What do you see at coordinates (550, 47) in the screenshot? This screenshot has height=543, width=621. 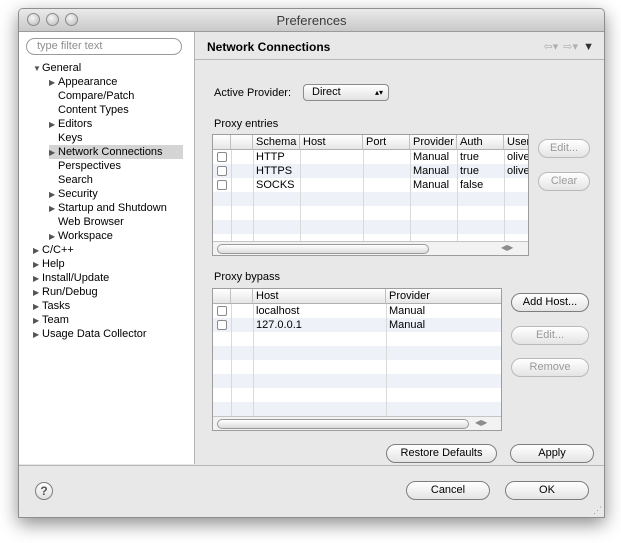 I see `back-arrow-icon: ⇦▾` at bounding box center [550, 47].